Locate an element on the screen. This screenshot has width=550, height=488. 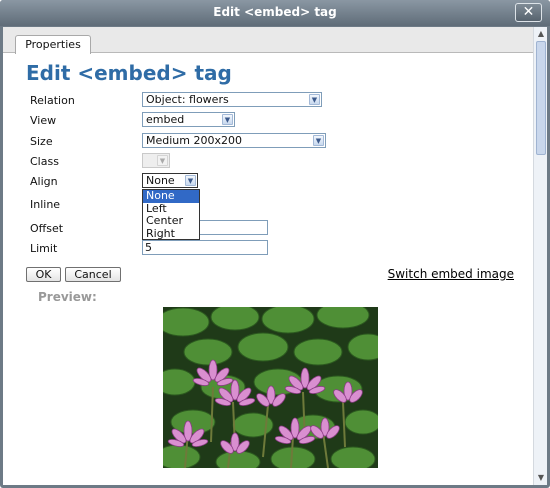
relation-select: Object: flowers ▼ is located at coordinates (232, 99).